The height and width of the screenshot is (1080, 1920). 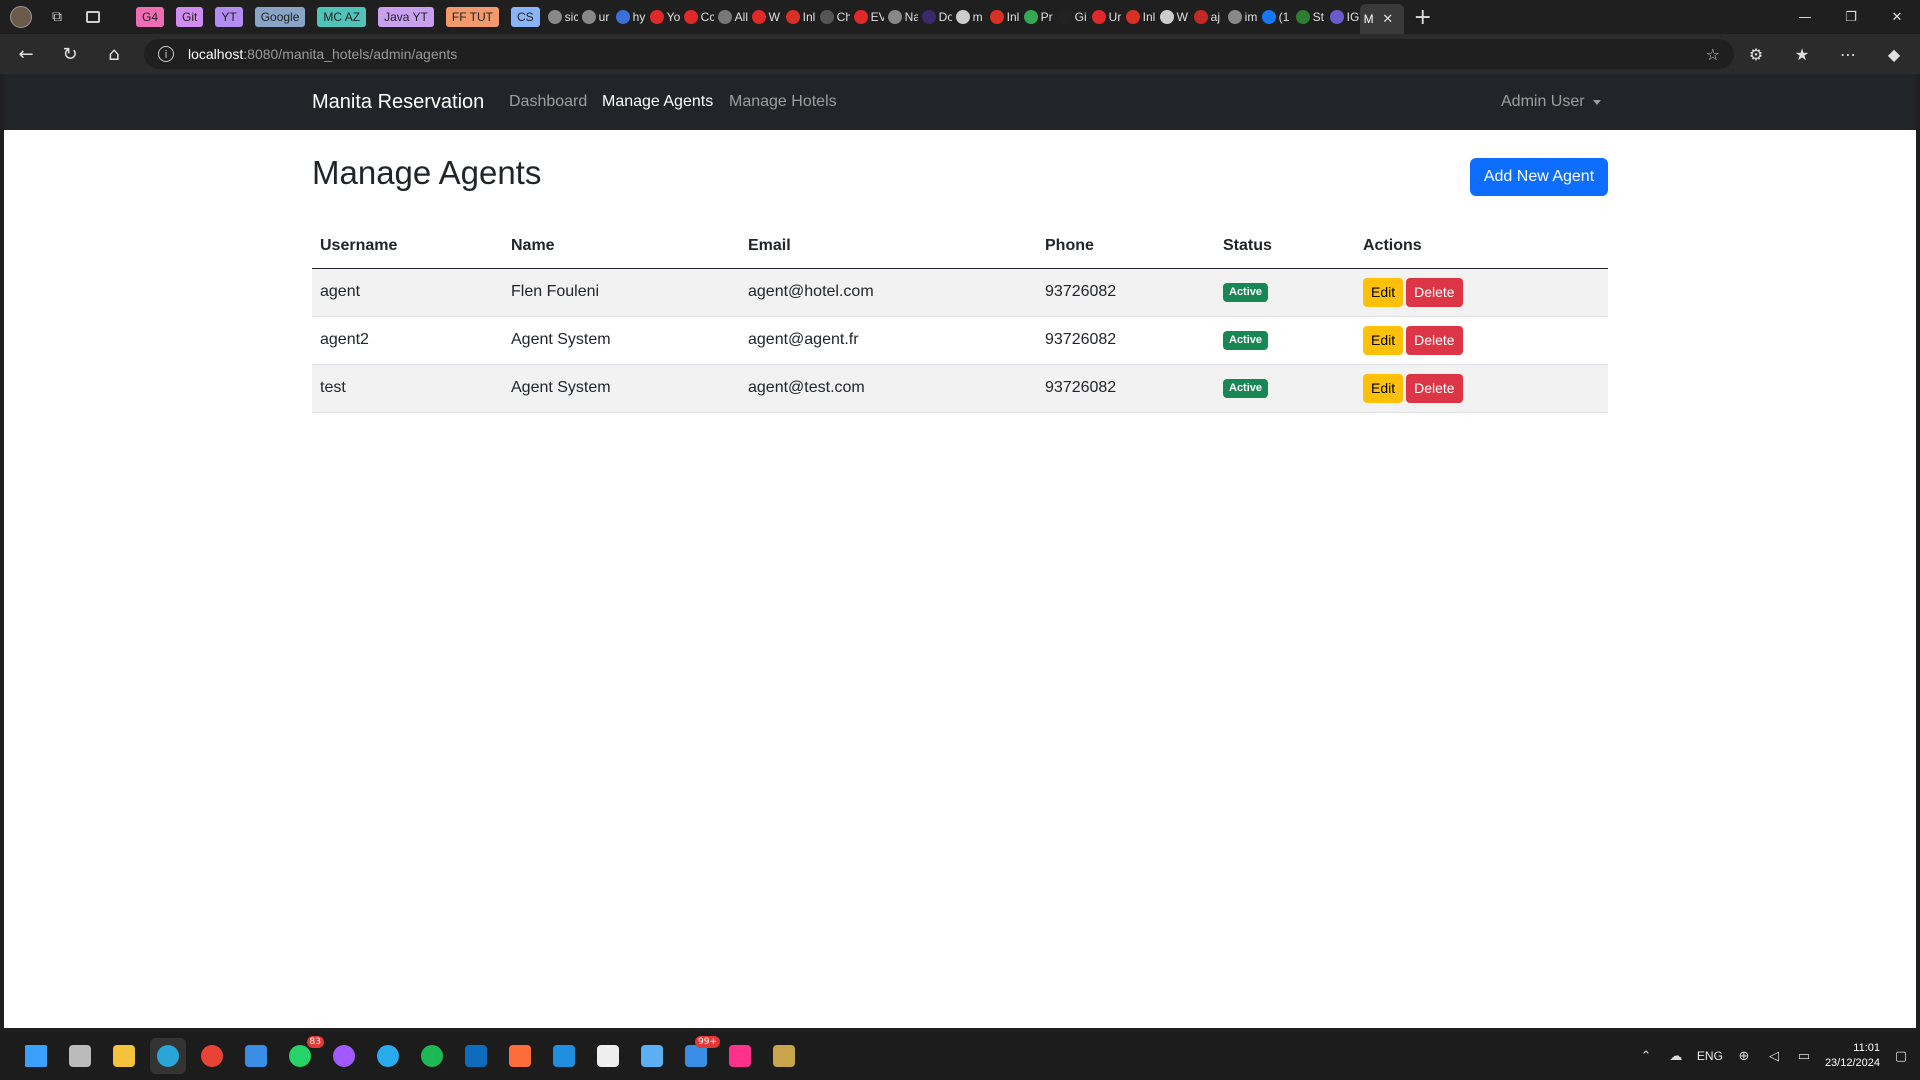 What do you see at coordinates (80, 1056) in the screenshot?
I see `taskbar-task-view-icon` at bounding box center [80, 1056].